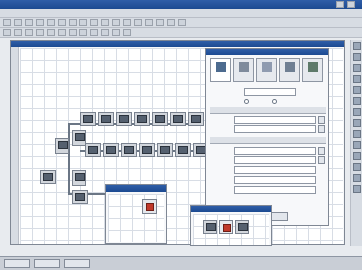  Describe the element at coordinates (61, 32) in the screenshot. I see `bring-front-icon` at that location.